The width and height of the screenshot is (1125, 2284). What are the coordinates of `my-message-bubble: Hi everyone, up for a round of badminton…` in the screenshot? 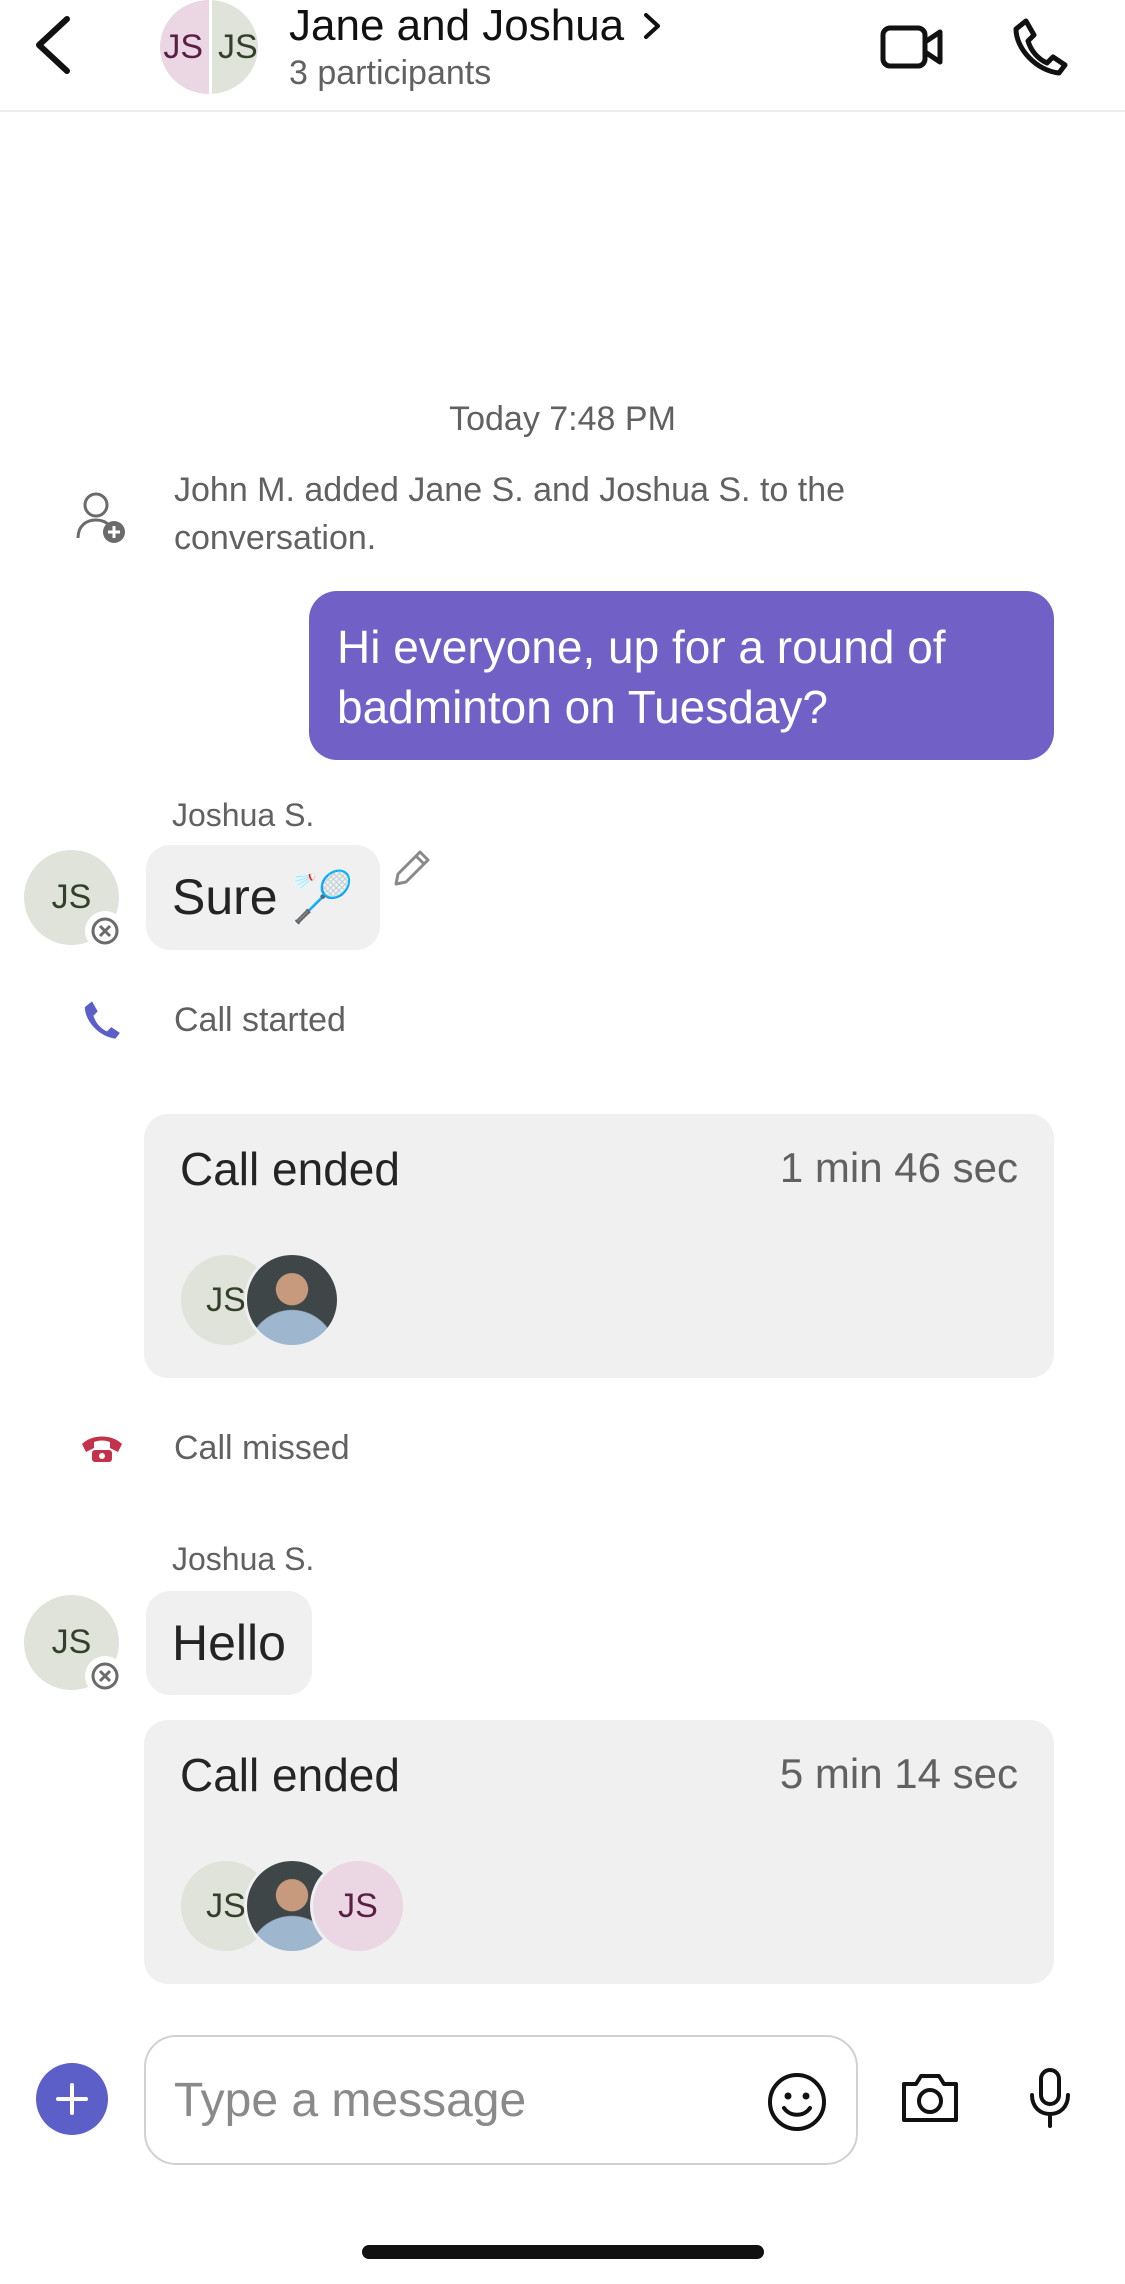 It's located at (681, 675).